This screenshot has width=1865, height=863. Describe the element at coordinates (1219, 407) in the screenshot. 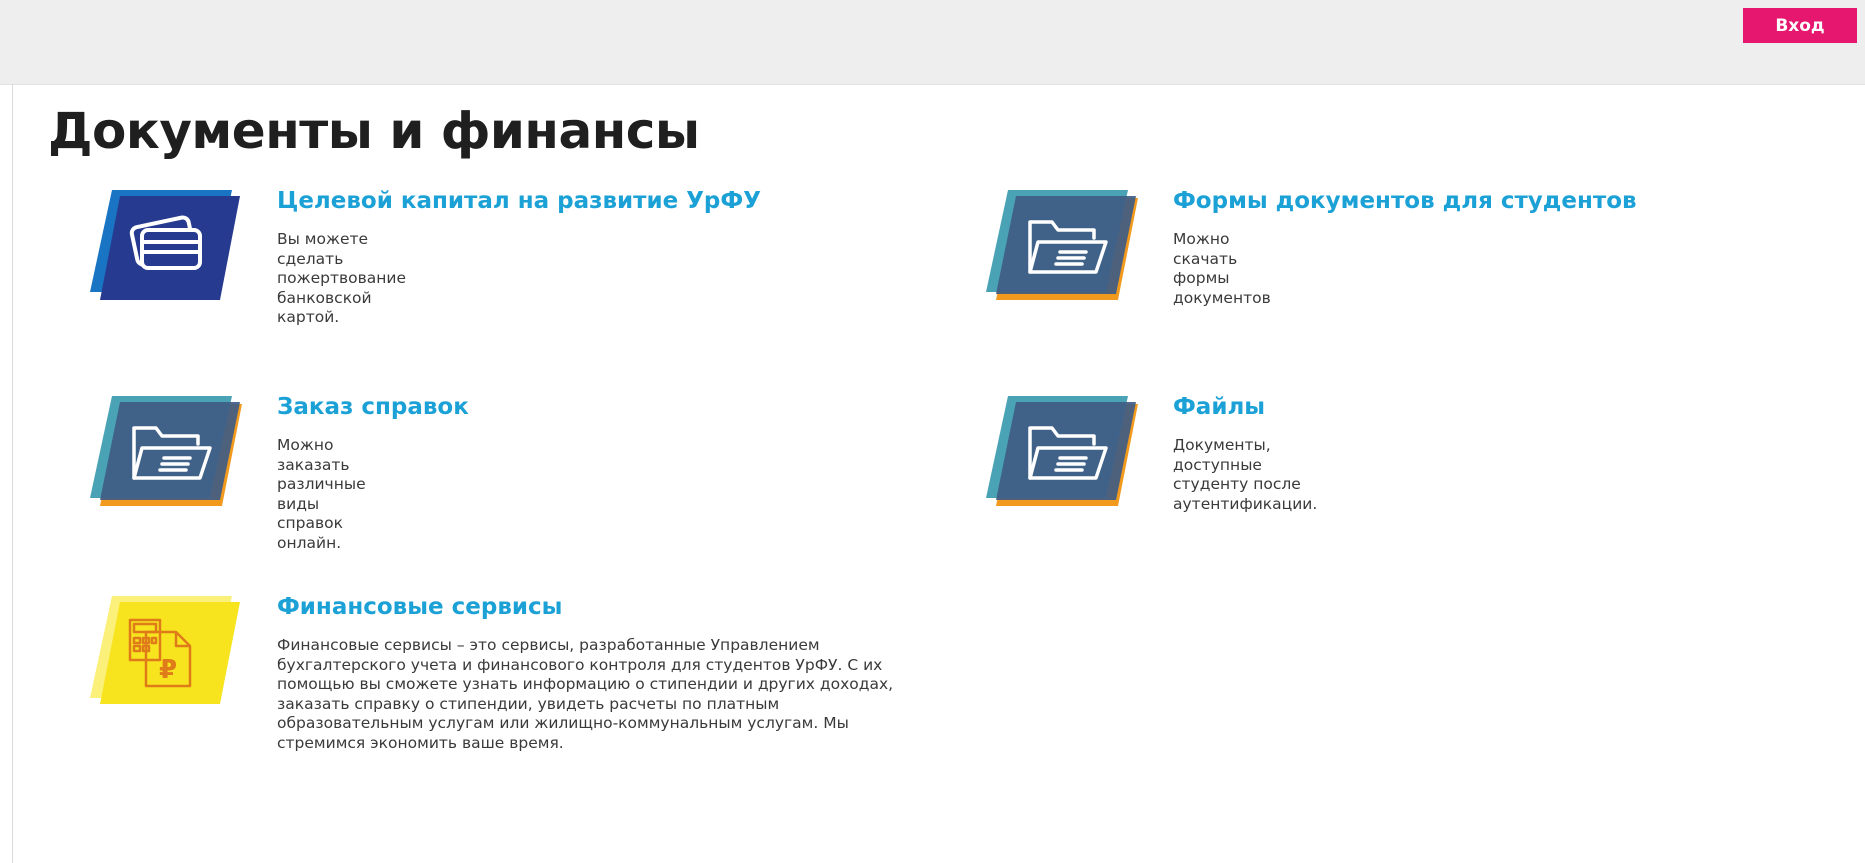

I see `card-title-files: Файлы` at that location.